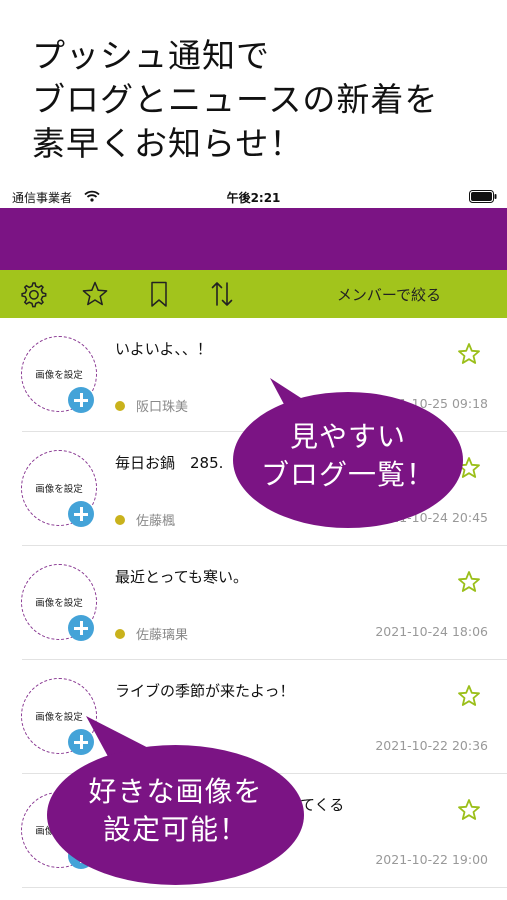 The height and width of the screenshot is (900, 507). I want to click on member-filter-button: メンバーで絞る, so click(389, 294).